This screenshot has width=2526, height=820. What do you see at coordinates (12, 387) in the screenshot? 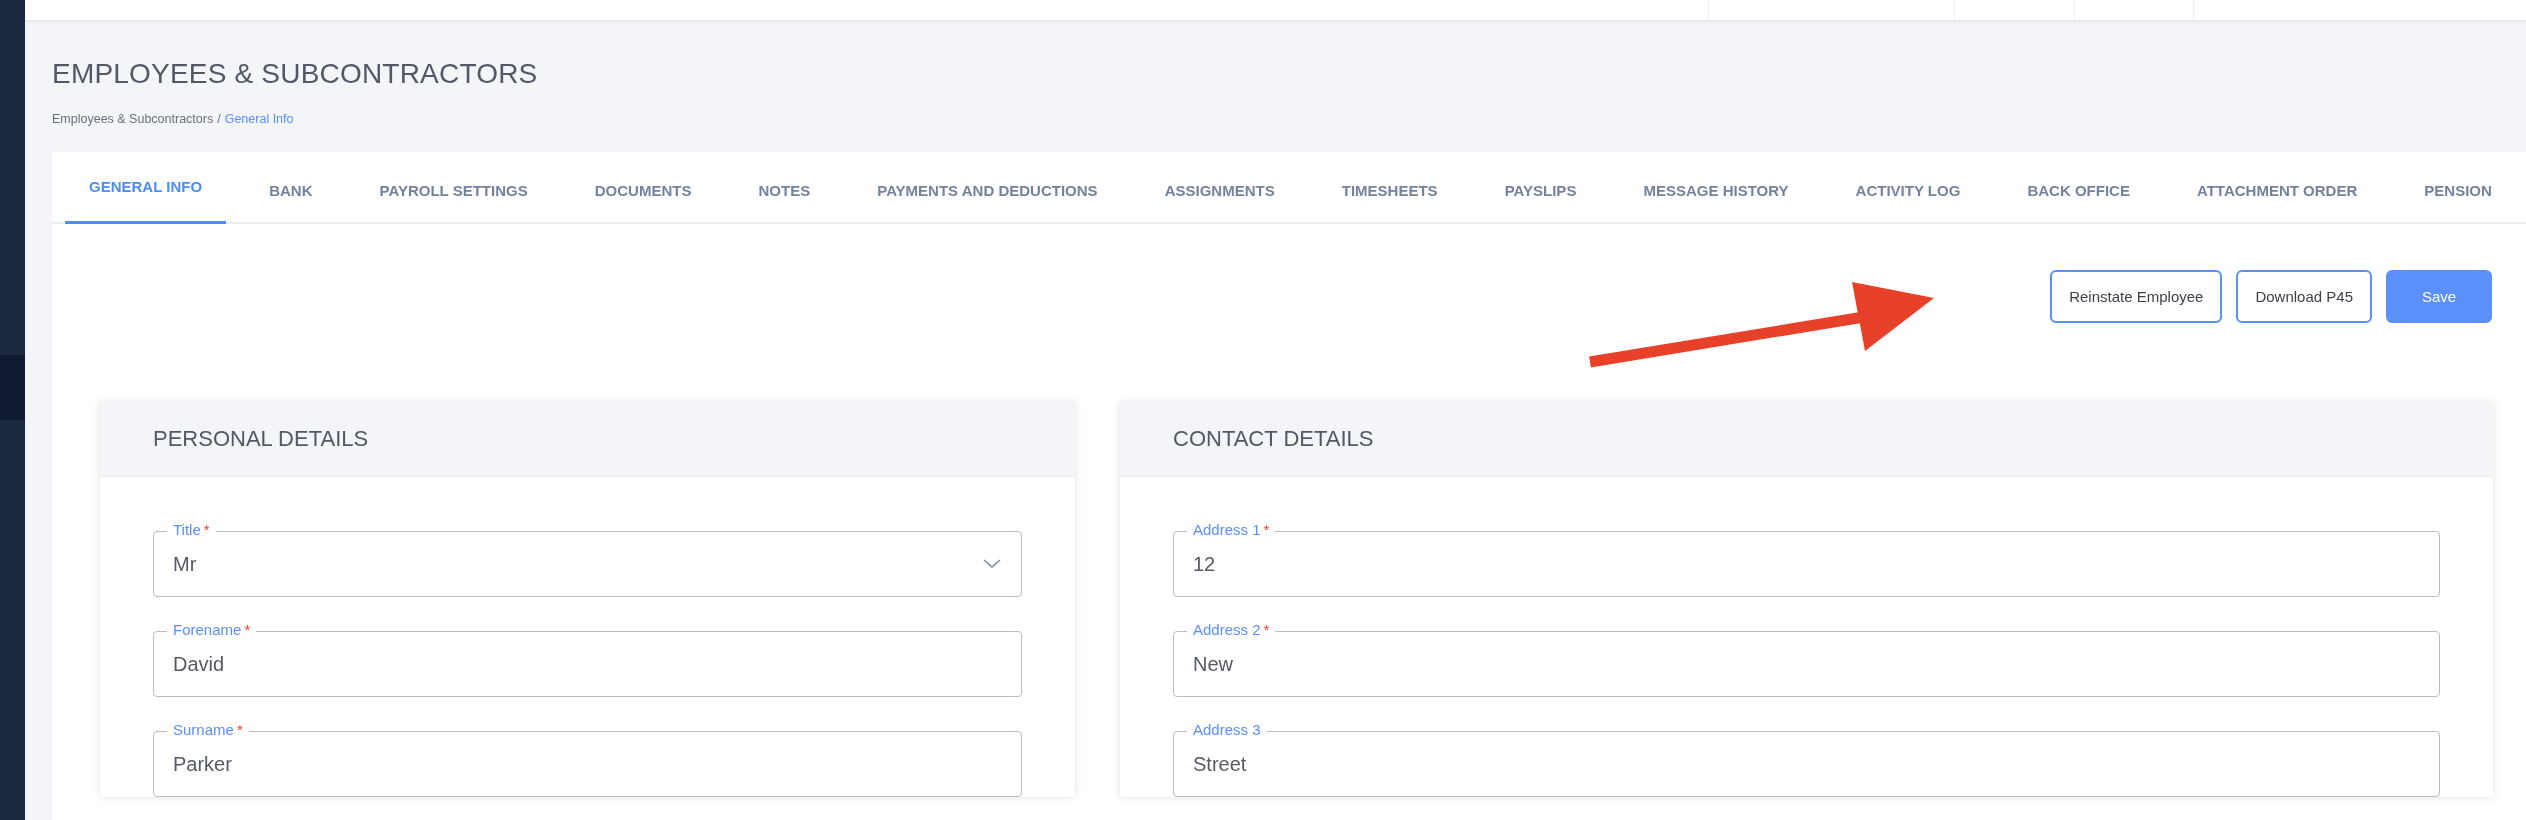
I see `sidebar-highlight` at bounding box center [12, 387].